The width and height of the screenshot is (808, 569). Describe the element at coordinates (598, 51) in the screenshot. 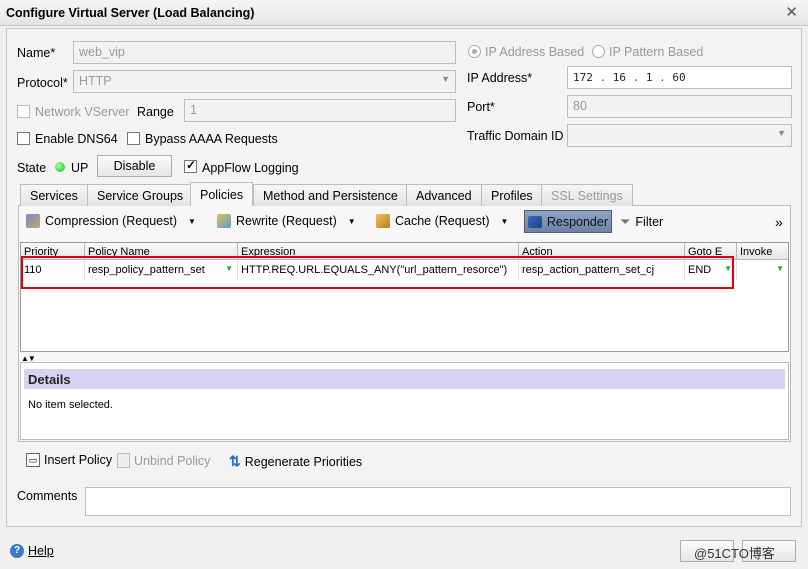

I see `ip-pattern-based-radio` at that location.